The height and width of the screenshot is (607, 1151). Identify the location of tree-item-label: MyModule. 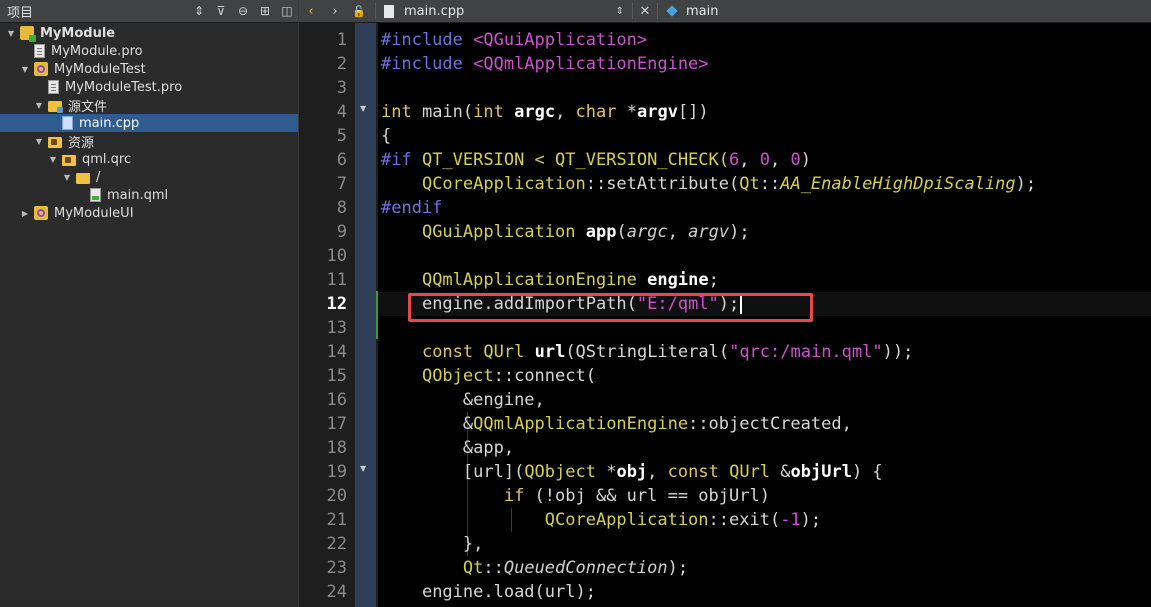
(78, 33).